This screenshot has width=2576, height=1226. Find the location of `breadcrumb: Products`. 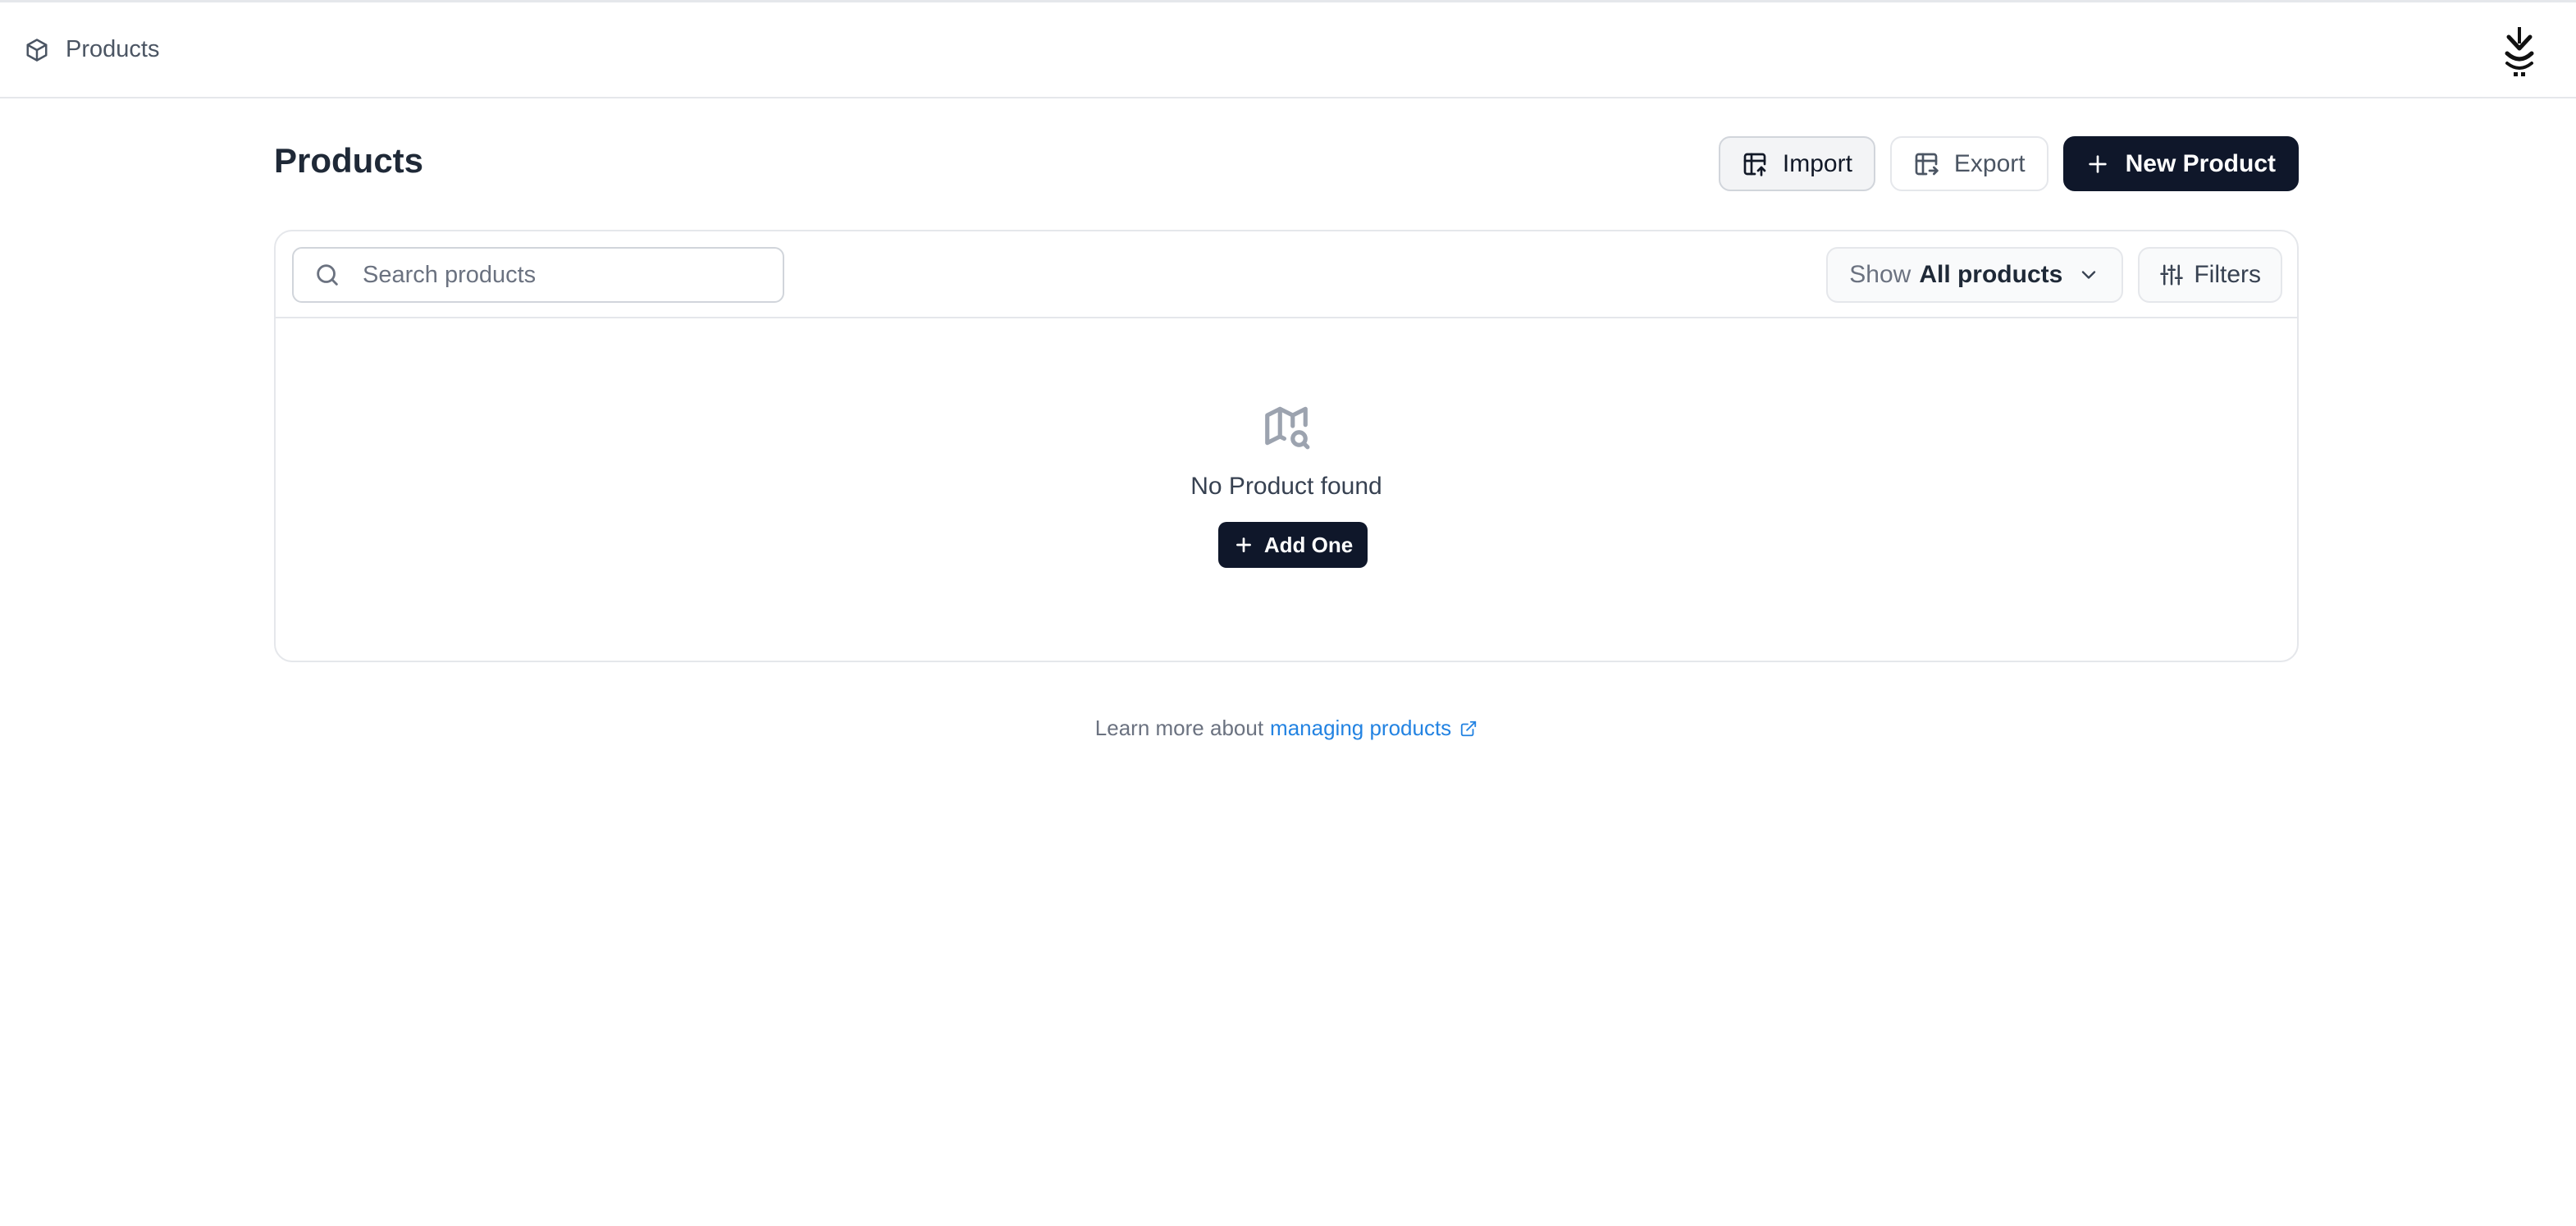

breadcrumb: Products is located at coordinates (92, 49).